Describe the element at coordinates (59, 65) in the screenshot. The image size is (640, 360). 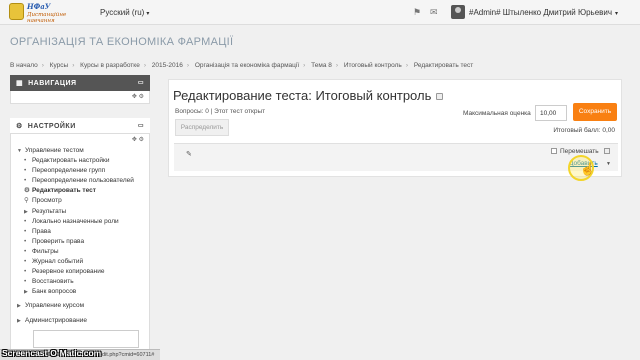
I see `breadcrumb-item: Курсы` at that location.